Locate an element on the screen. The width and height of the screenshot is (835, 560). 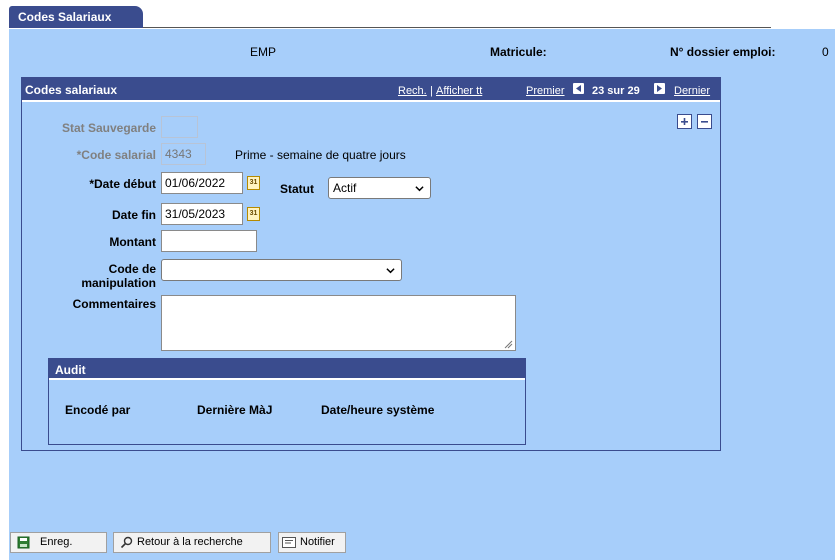
notify-button-label: Notifier is located at coordinates (317, 542).